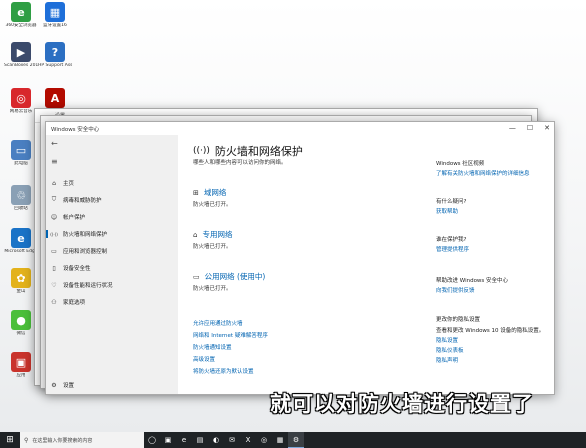 The image size is (586, 448). What do you see at coordinates (491, 360) in the screenshot?
I see `privacy-statement-link: 隐私声明` at bounding box center [491, 360].